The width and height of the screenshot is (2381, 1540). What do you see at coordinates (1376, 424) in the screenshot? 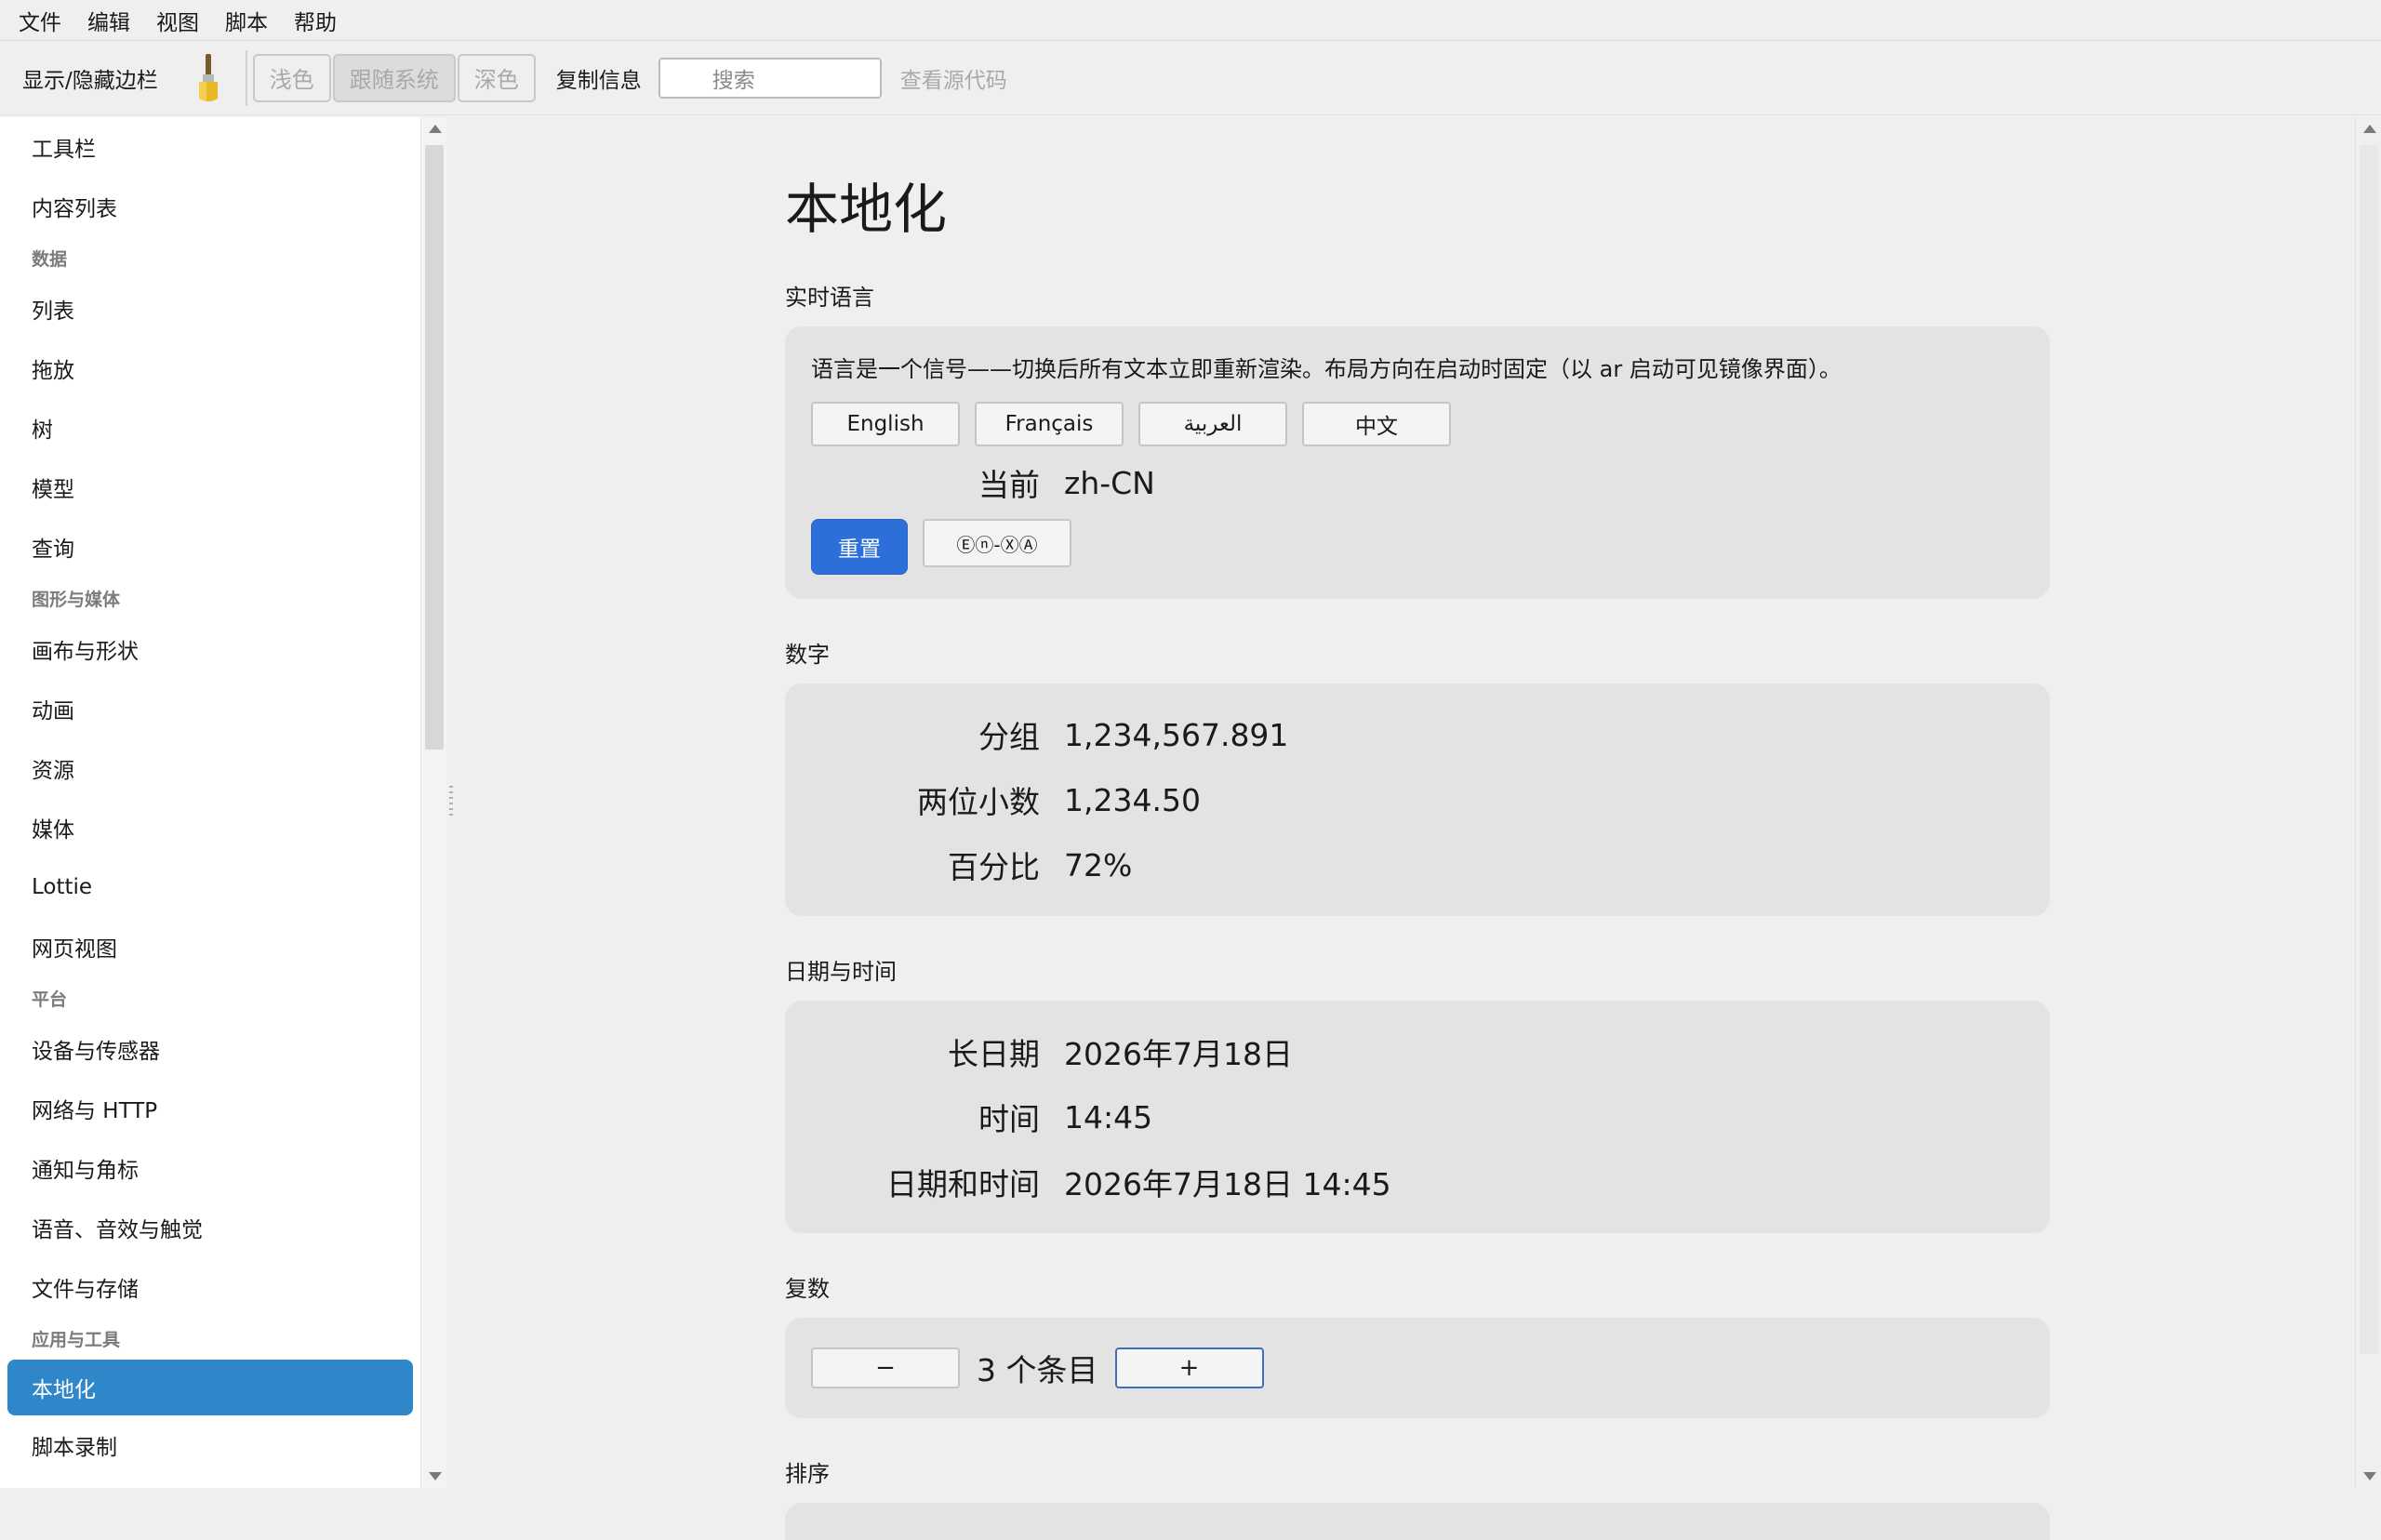
I see `language-chinese-button: 中文` at bounding box center [1376, 424].